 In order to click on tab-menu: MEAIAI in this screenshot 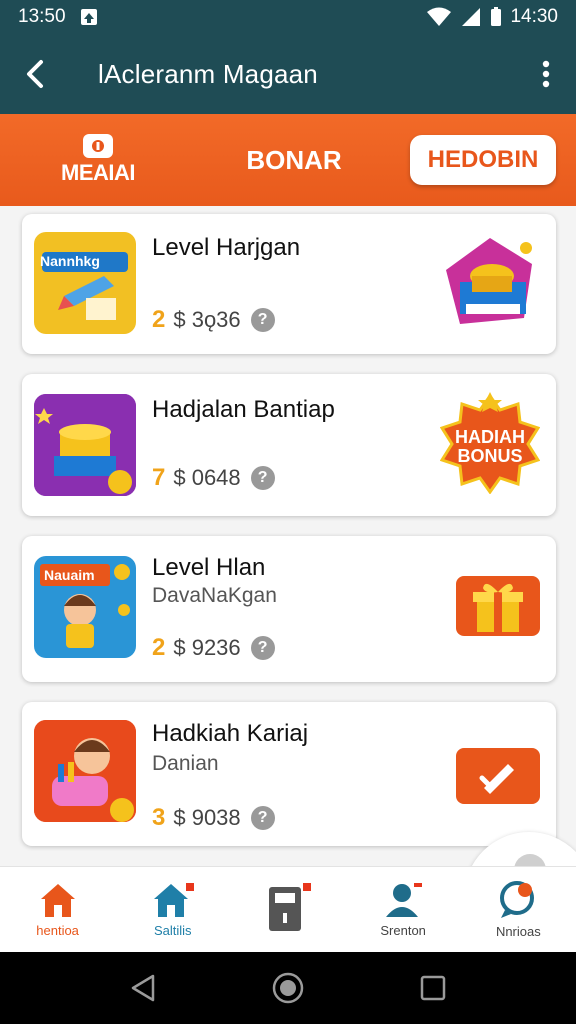, I will do `click(98, 160)`.